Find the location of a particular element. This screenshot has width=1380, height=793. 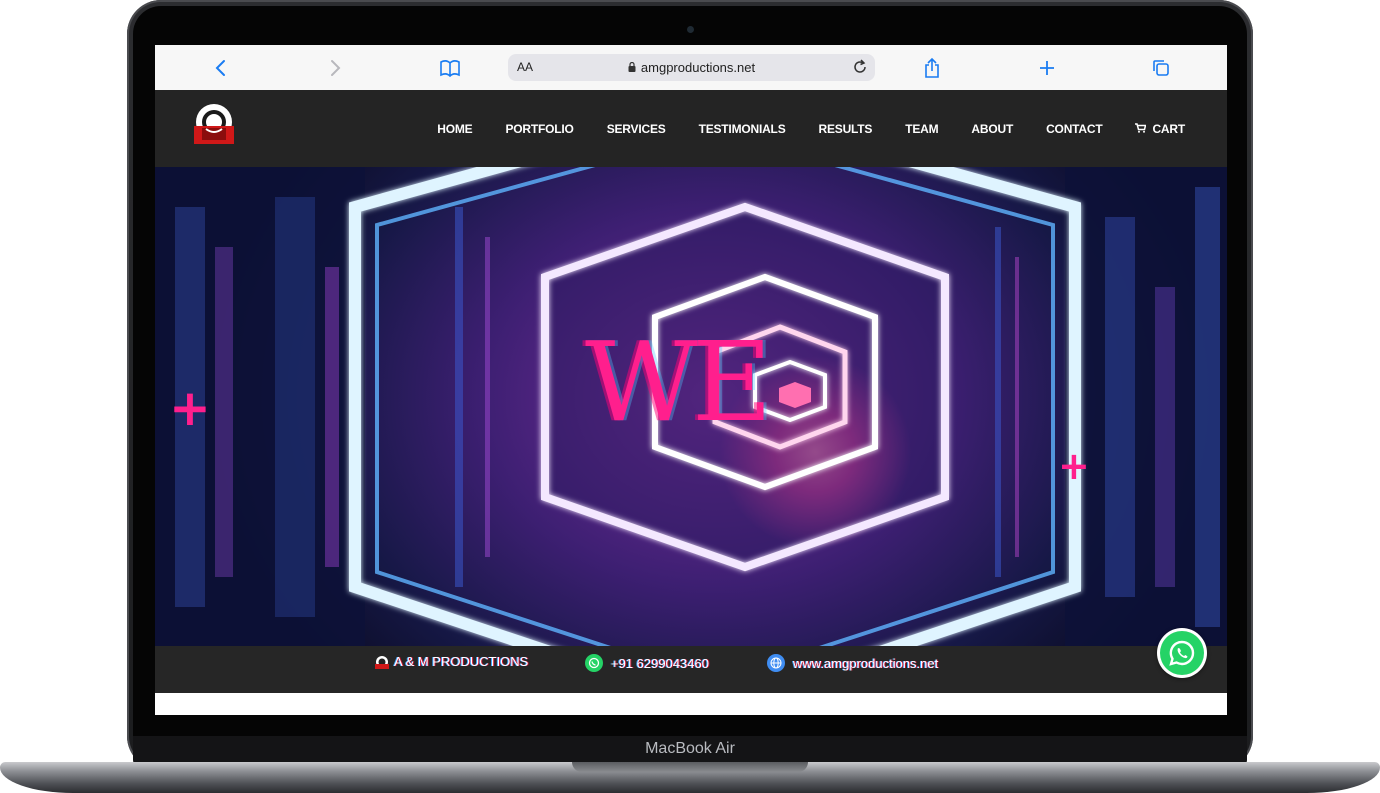

whatsapp-chat-button is located at coordinates (1182, 653).